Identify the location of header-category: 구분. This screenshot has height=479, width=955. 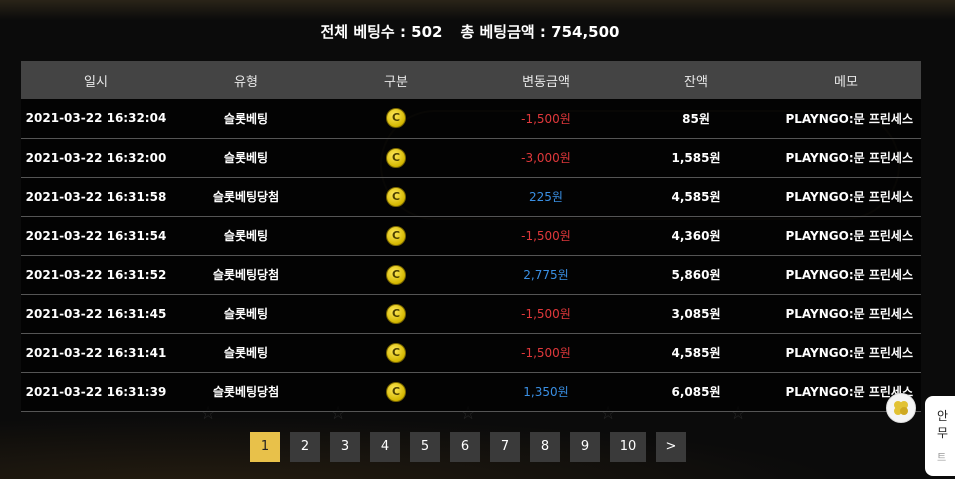
(396, 82).